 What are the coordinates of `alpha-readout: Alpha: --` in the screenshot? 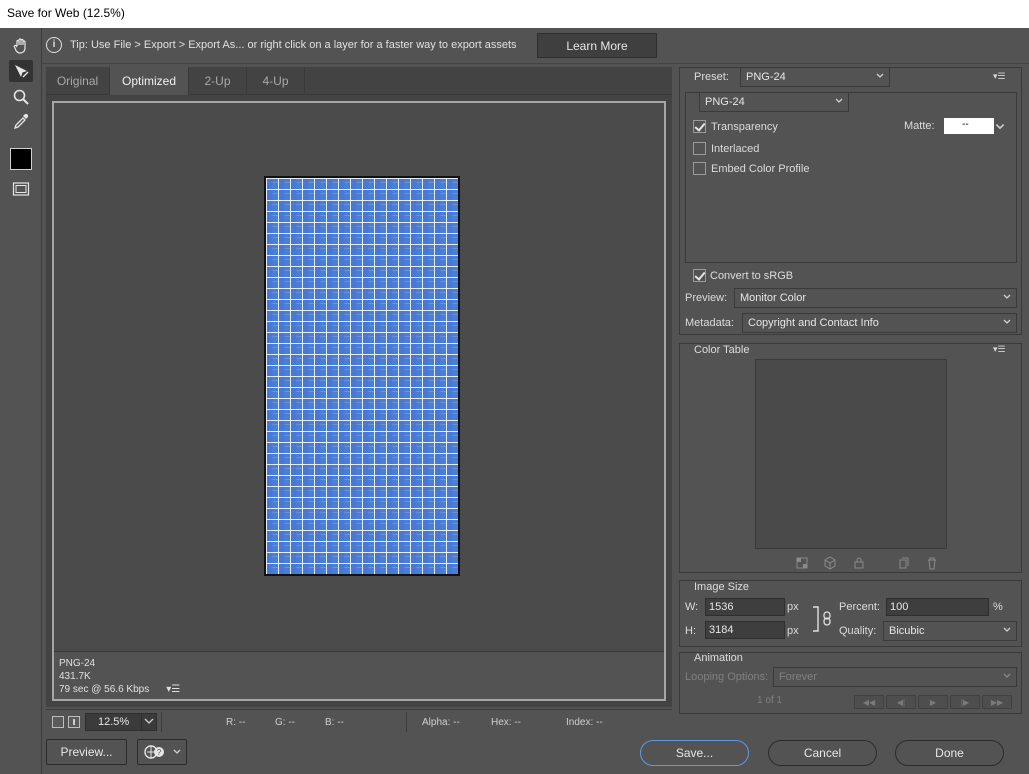 It's located at (441, 722).